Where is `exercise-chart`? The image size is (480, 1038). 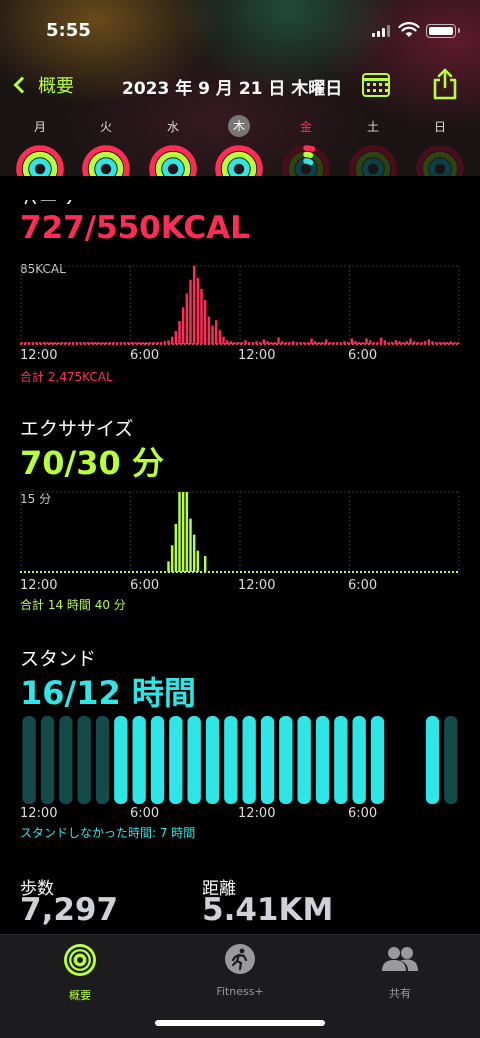
exercise-chart is located at coordinates (240, 532).